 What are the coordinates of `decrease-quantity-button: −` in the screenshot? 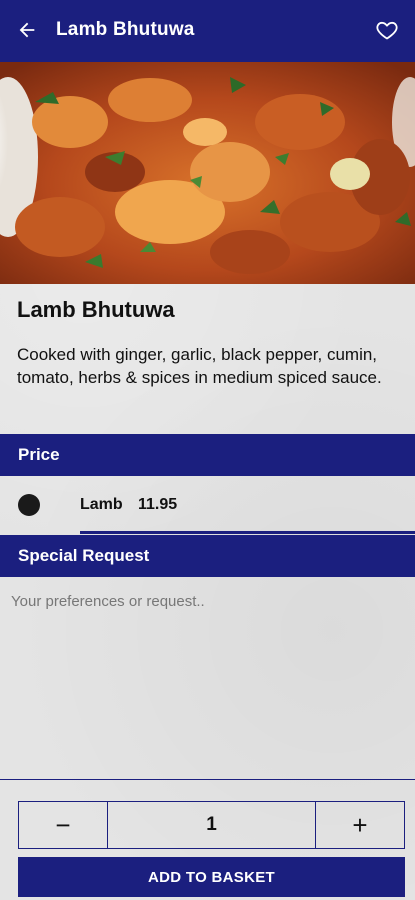 It's located at (63, 825).